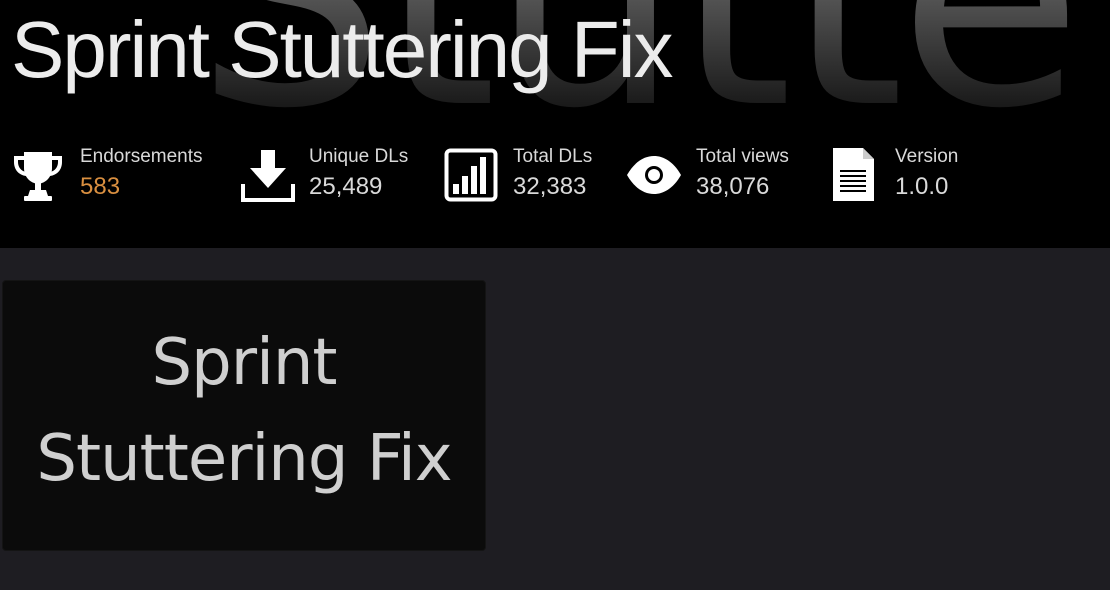 The width and height of the screenshot is (1110, 590). I want to click on page-title: Sprint Stuttering Fix, so click(342, 49).